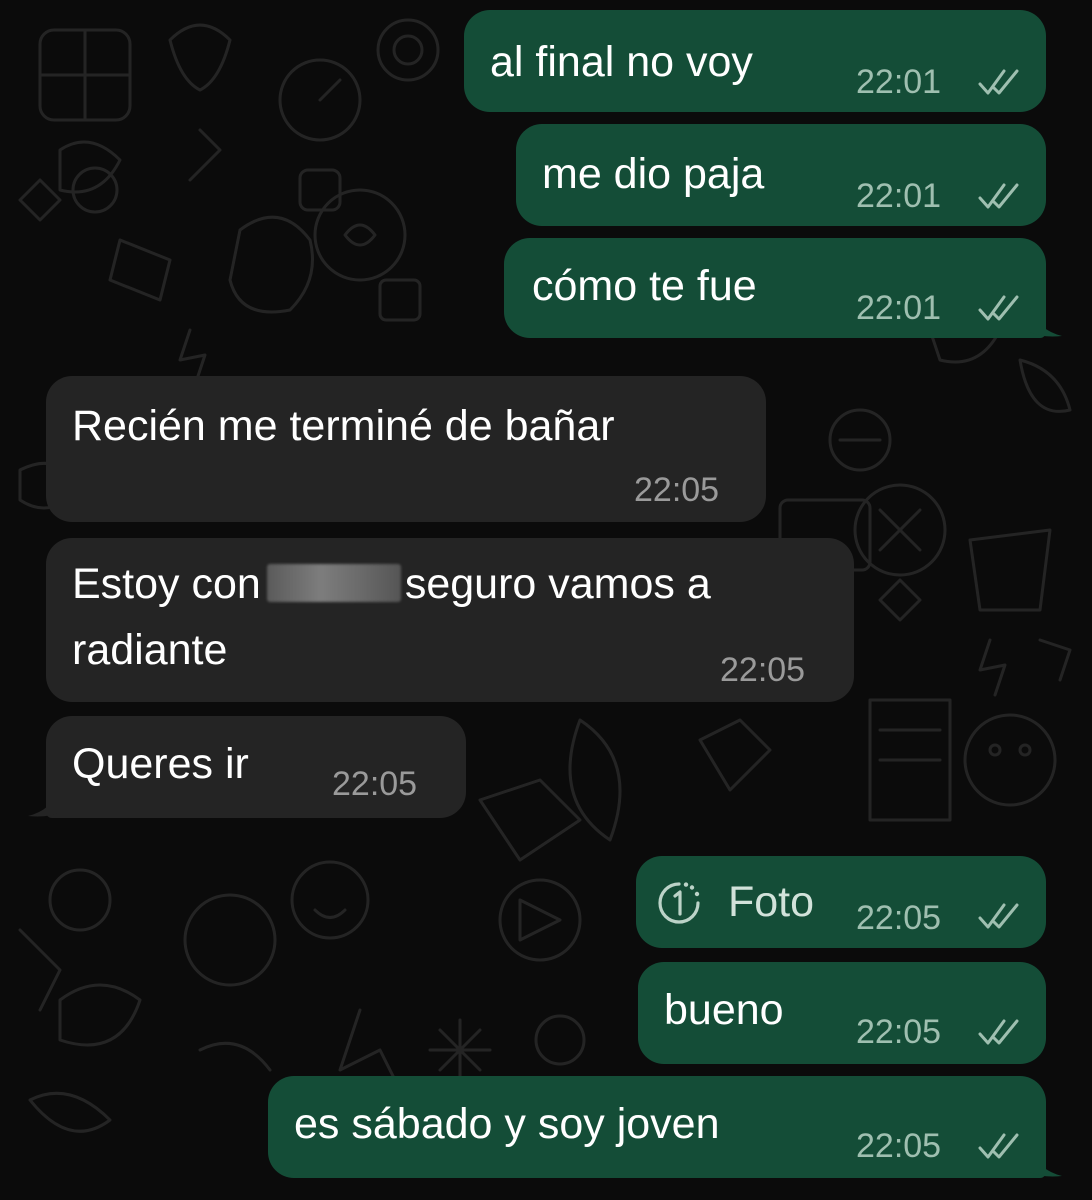 This screenshot has width=1092, height=1200. I want to click on outgoing-message: me dio paja 22:01, so click(781, 175).